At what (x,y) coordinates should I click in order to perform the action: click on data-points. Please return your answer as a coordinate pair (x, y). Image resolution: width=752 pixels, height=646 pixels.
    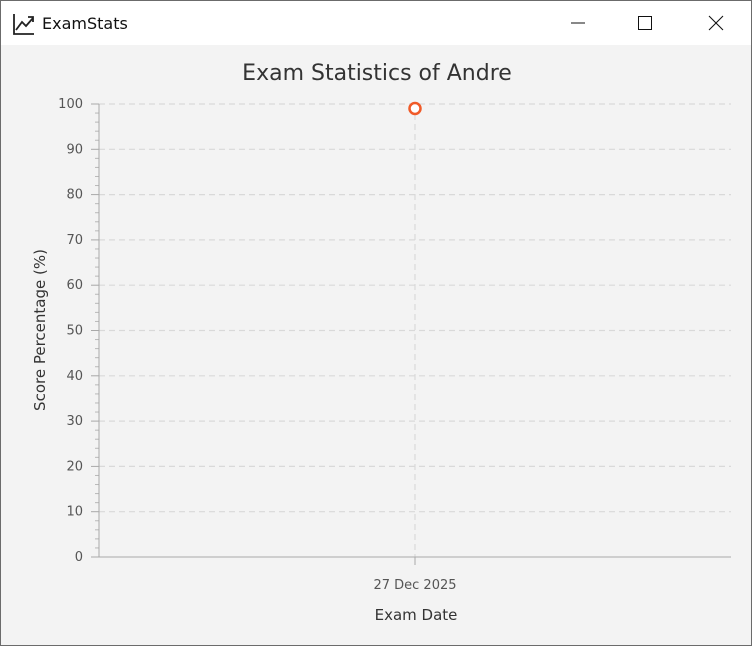
    Looking at the image, I should click on (415, 108).